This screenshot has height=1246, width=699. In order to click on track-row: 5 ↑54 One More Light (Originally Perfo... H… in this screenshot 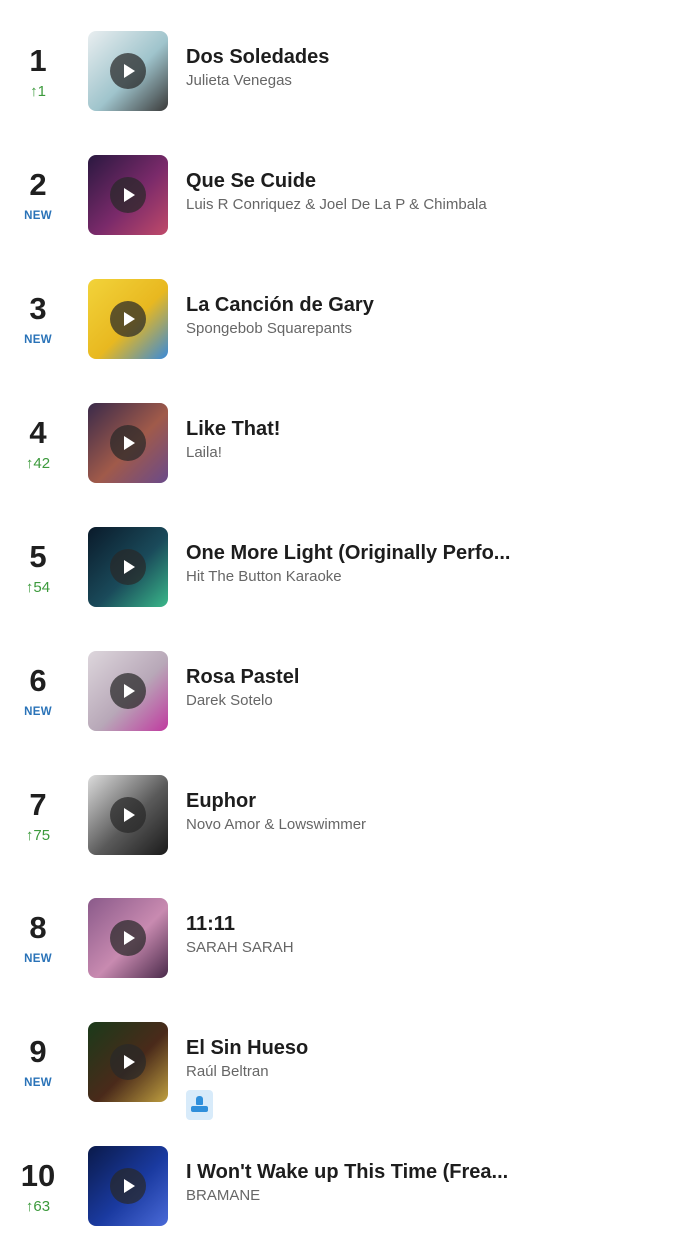, I will do `click(349, 589)`.